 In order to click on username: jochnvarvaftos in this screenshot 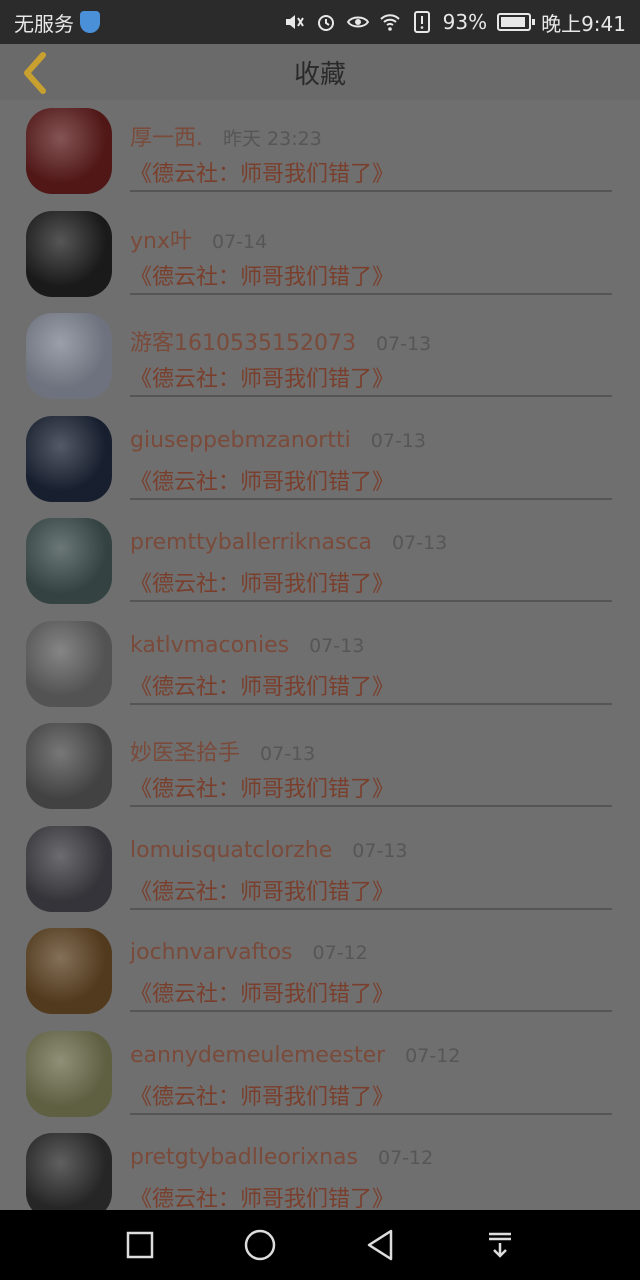, I will do `click(211, 952)`.